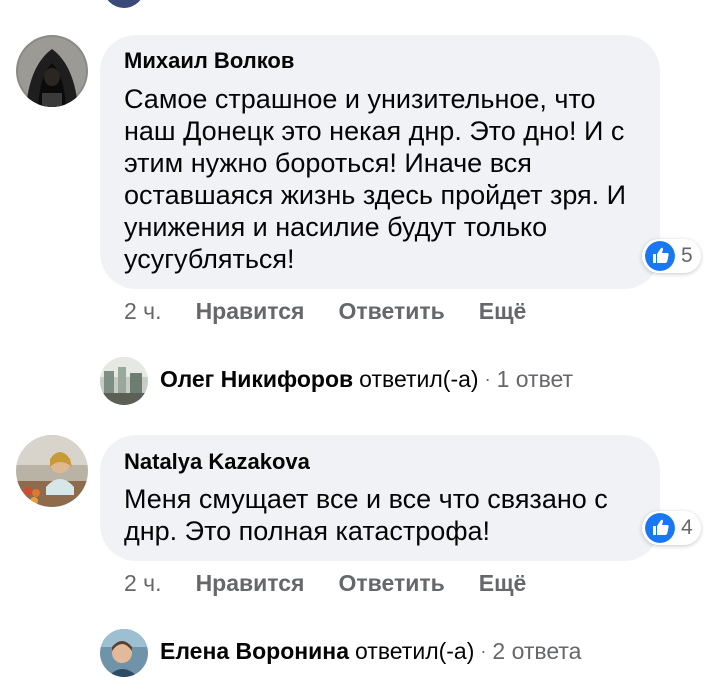 Image resolution: width=720 pixels, height=694 pixels. Describe the element at coordinates (257, 379) in the screenshot. I see `reply-author-name: Олег Никифоров` at that location.